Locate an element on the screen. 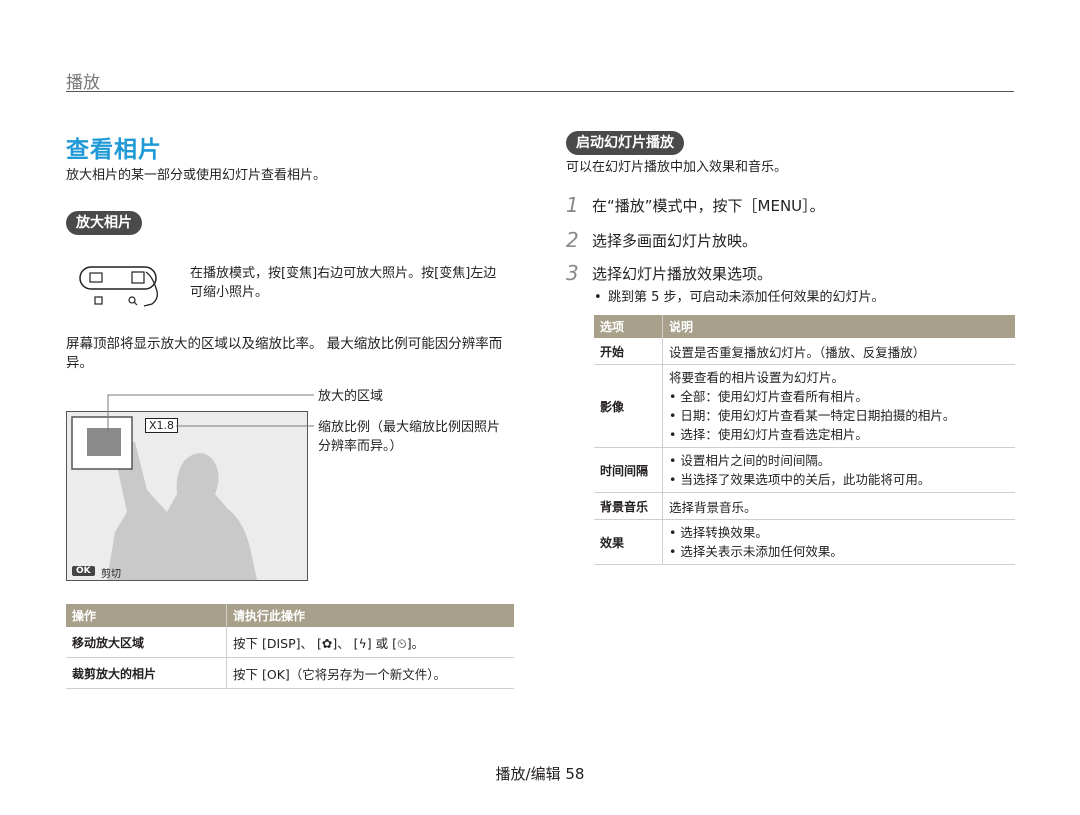  table-row: 移动放大区域 按下 [DISP]、 [✿]、 [ϟ] 或 [⏲]。 is located at coordinates (290, 642).